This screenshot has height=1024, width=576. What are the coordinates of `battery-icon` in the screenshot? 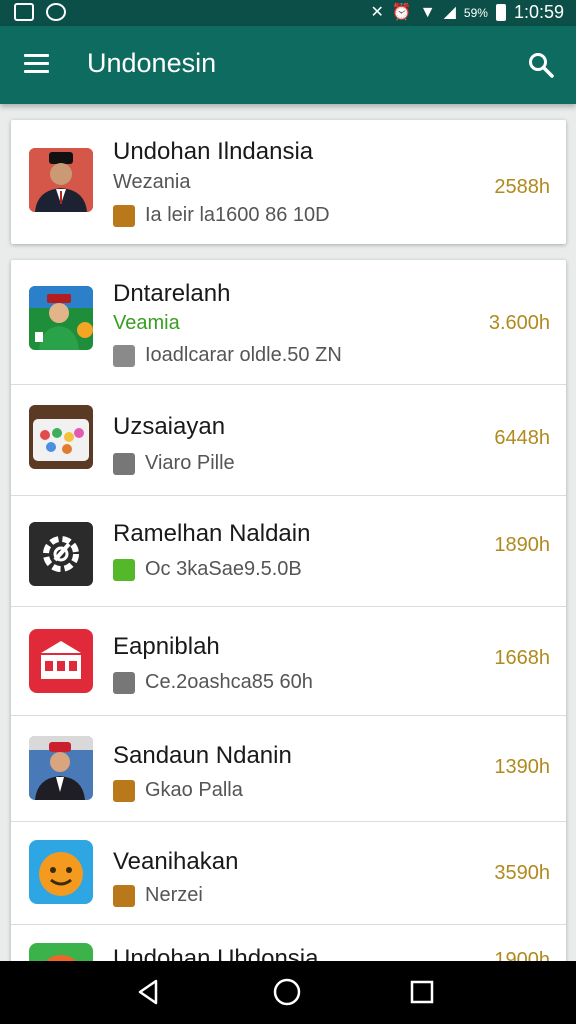 It's located at (500, 12).